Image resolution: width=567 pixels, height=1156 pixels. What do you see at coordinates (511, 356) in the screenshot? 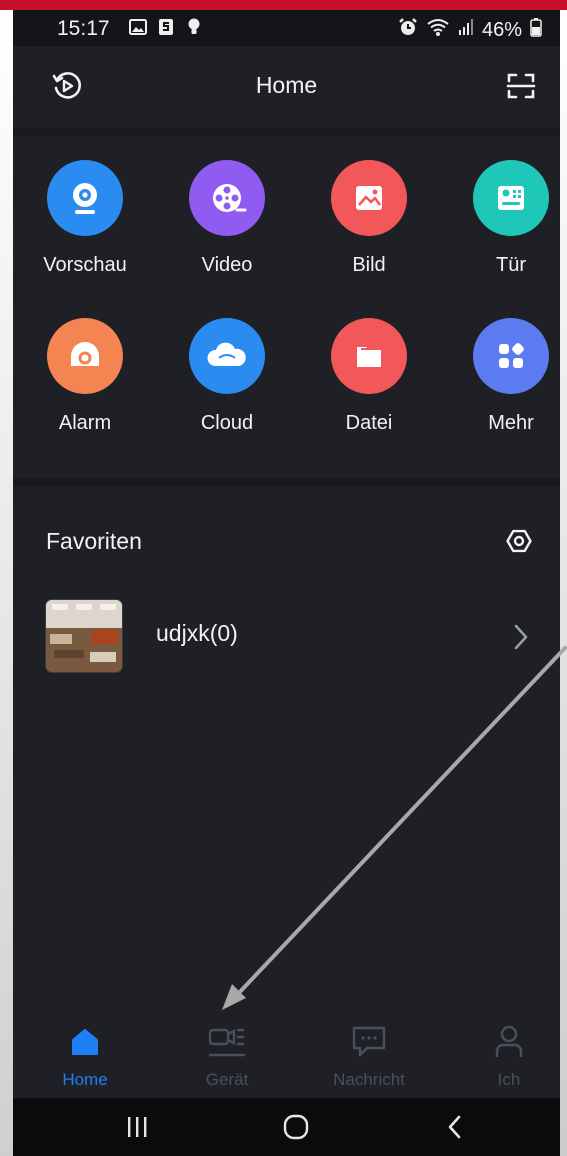
I see `more-apps-icon` at bounding box center [511, 356].